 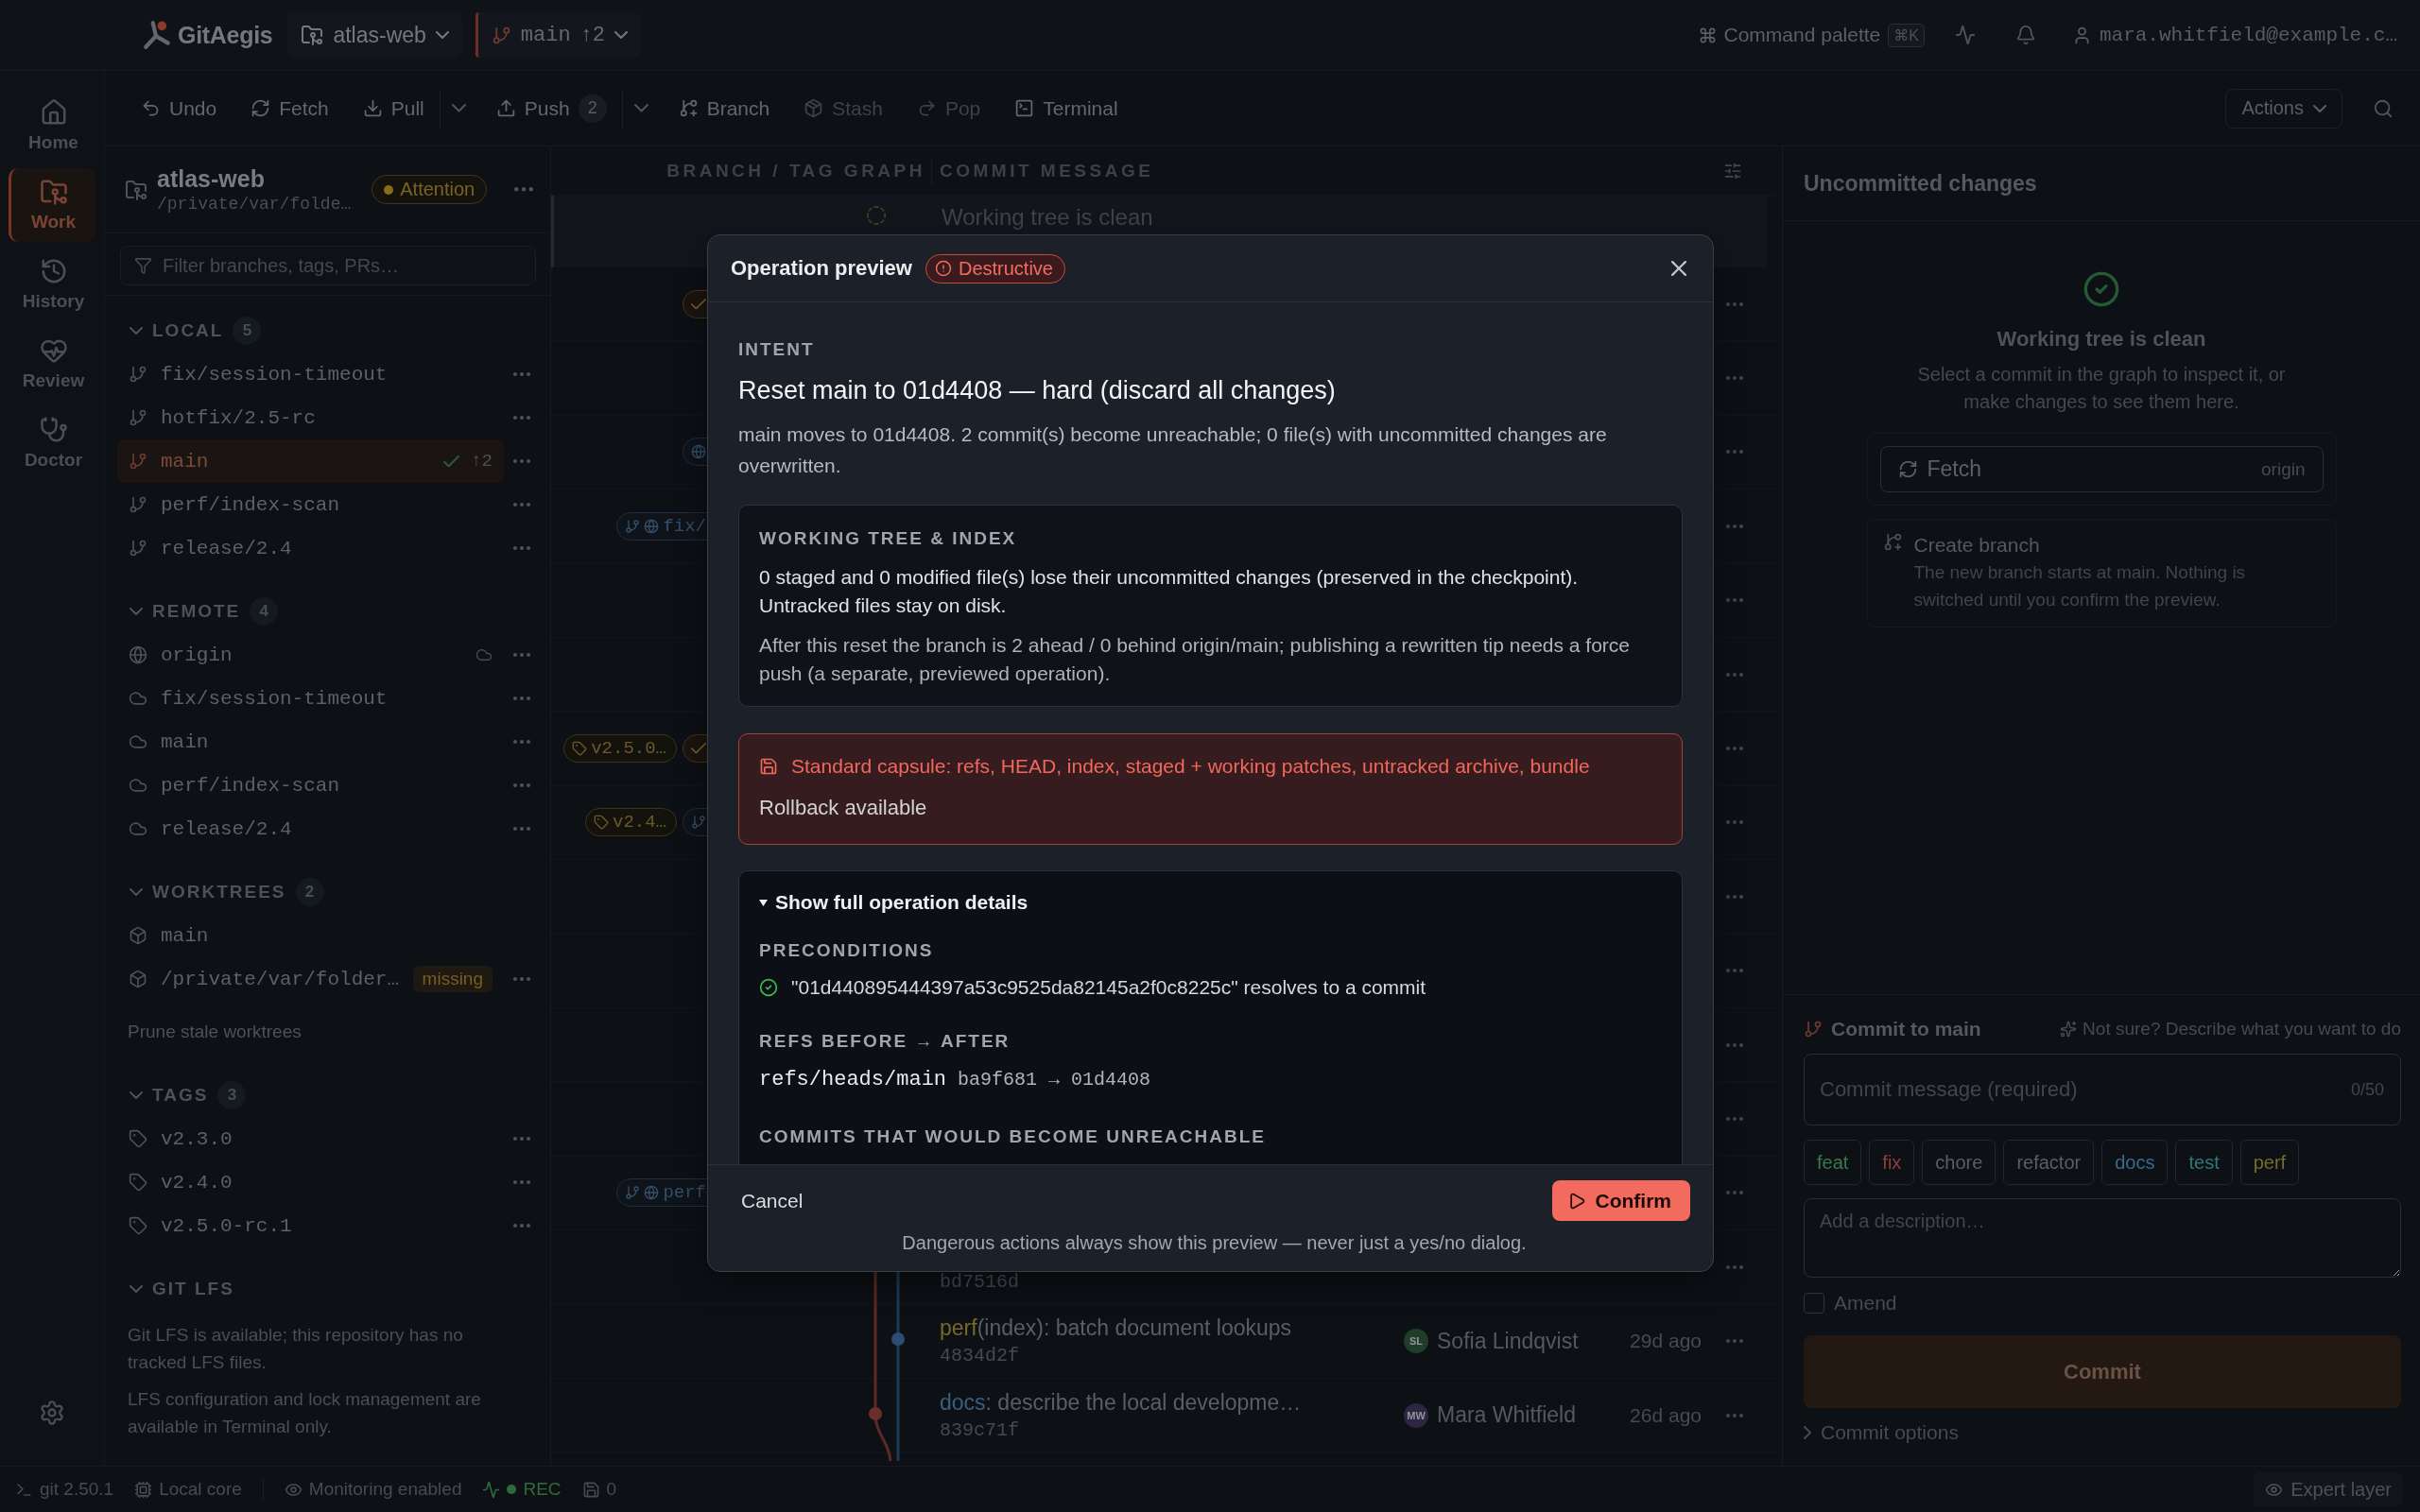 What do you see at coordinates (1814, 1303) in the screenshot?
I see `amend-checkbox` at bounding box center [1814, 1303].